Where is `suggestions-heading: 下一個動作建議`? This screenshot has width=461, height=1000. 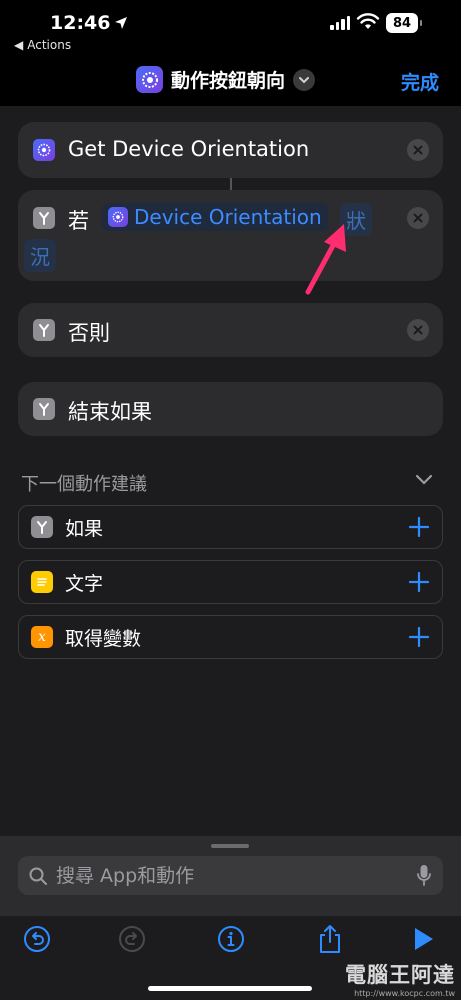 suggestions-heading: 下一個動作建議 is located at coordinates (84, 484).